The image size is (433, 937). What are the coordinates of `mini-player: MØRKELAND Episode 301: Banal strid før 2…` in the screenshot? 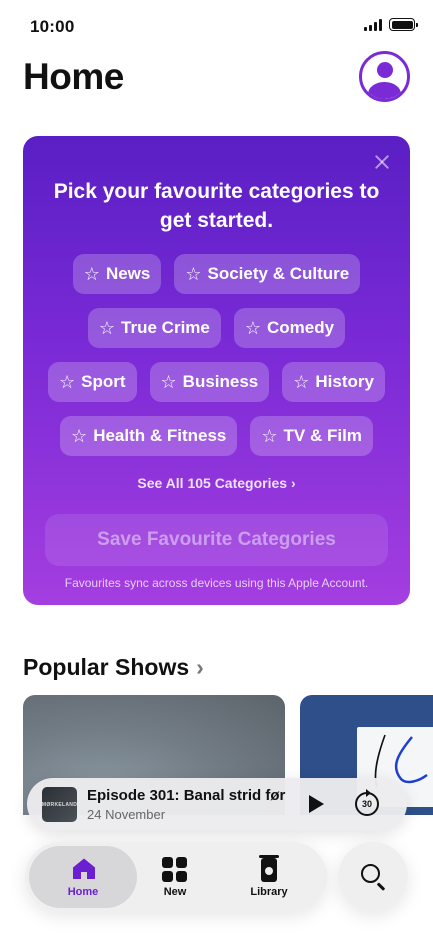 It's located at (217, 804).